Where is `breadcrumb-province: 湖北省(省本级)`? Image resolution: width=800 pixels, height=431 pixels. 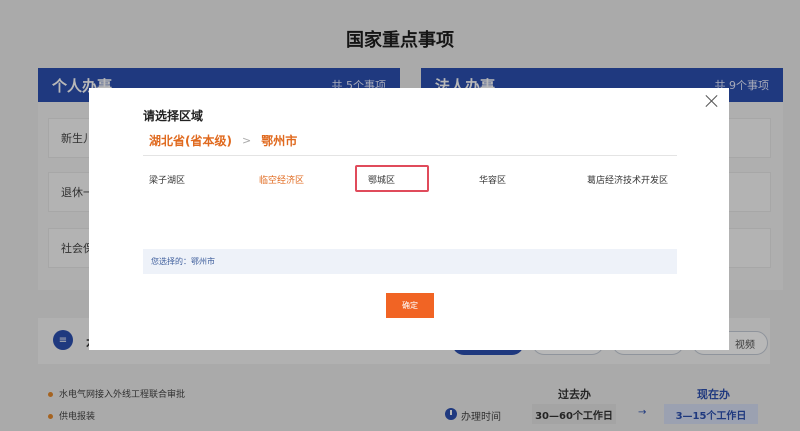
breadcrumb-province: 湖北省(省本级) is located at coordinates (190, 140).